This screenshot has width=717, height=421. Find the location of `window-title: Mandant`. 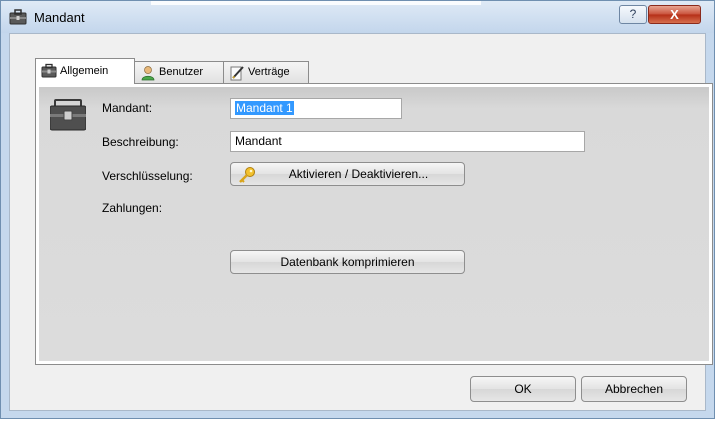

window-title: Mandant is located at coordinates (59, 17).